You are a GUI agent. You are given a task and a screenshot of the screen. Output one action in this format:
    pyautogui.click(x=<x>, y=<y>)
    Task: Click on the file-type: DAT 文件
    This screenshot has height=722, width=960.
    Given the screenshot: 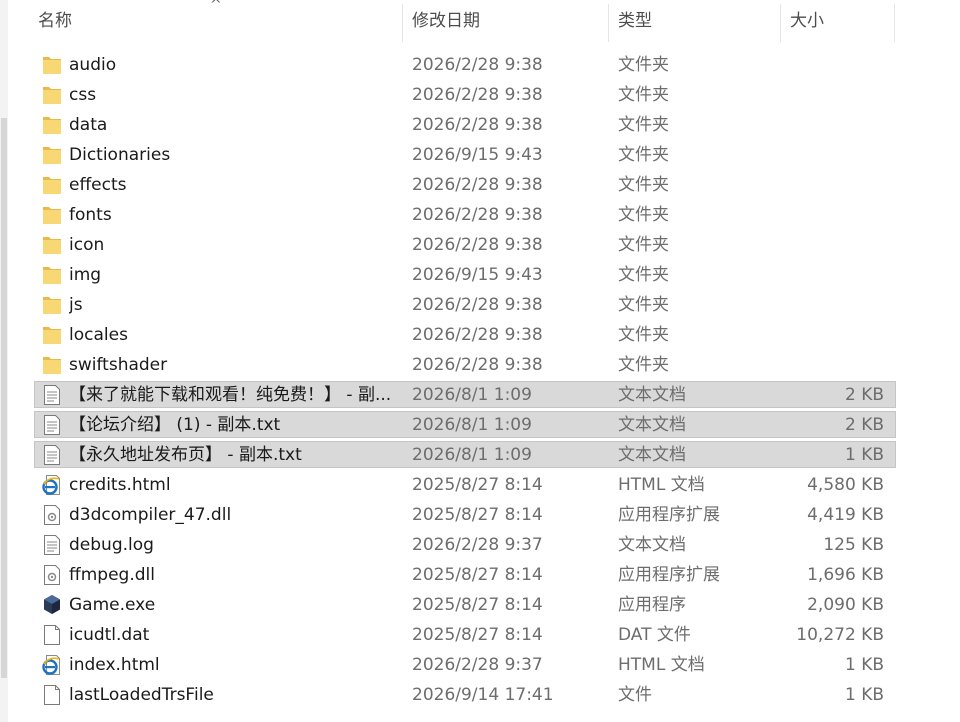 What is the action you would take?
    pyautogui.click(x=654, y=635)
    